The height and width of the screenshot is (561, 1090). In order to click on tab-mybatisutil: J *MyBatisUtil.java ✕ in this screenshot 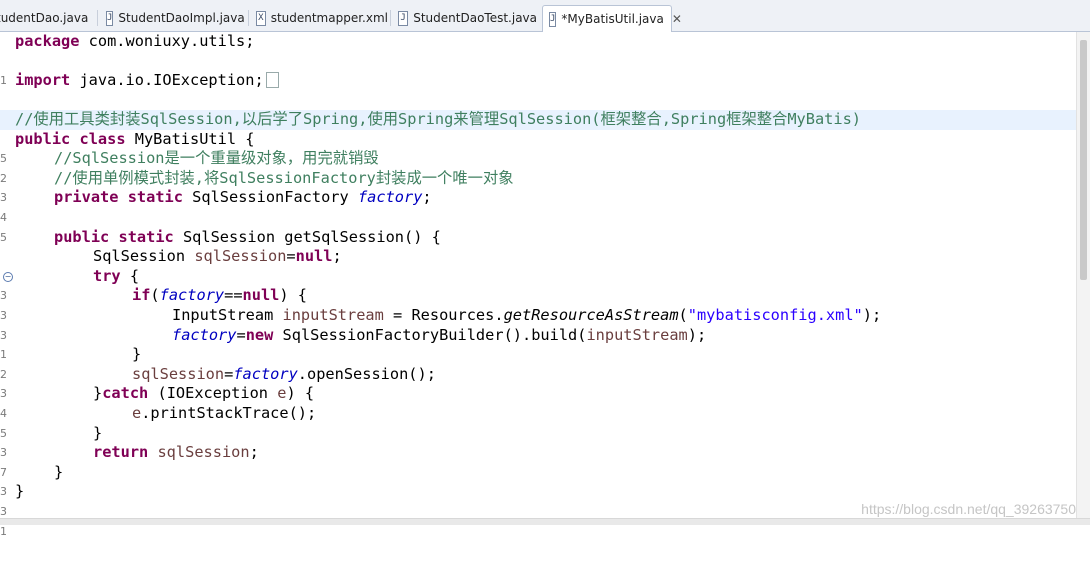, I will do `click(612, 18)`.